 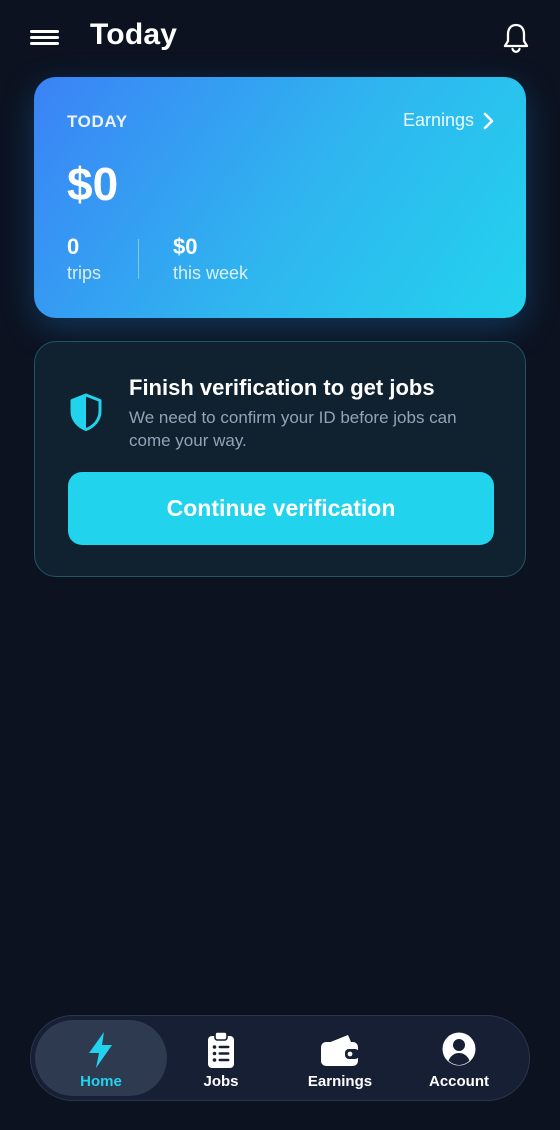 What do you see at coordinates (340, 1081) in the screenshot?
I see `nav-label-earnings: Earnings` at bounding box center [340, 1081].